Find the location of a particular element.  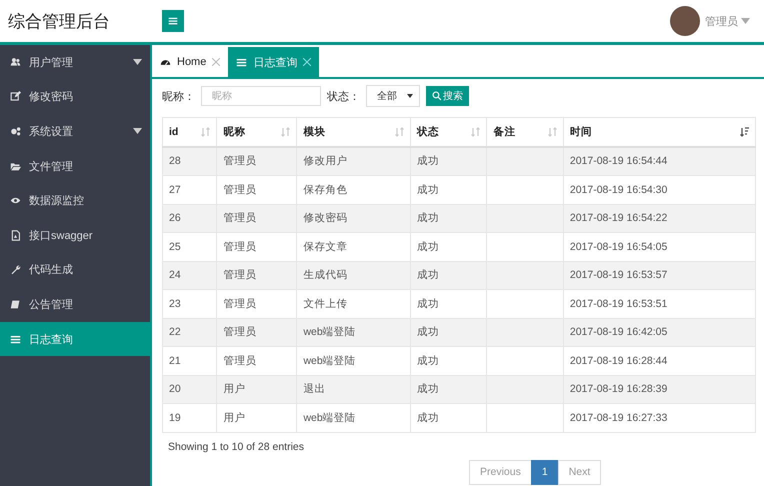

table-cell: 2017-08-19 16:54:30 is located at coordinates (659, 190).